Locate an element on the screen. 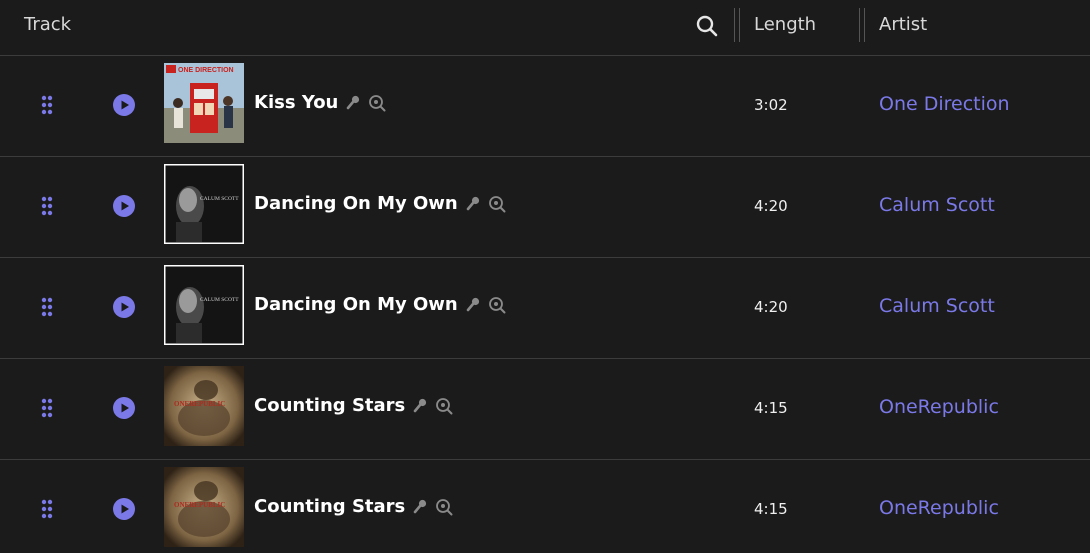 Image resolution: width=1090 pixels, height=553 pixels. track-length: 3:02 is located at coordinates (771, 105).